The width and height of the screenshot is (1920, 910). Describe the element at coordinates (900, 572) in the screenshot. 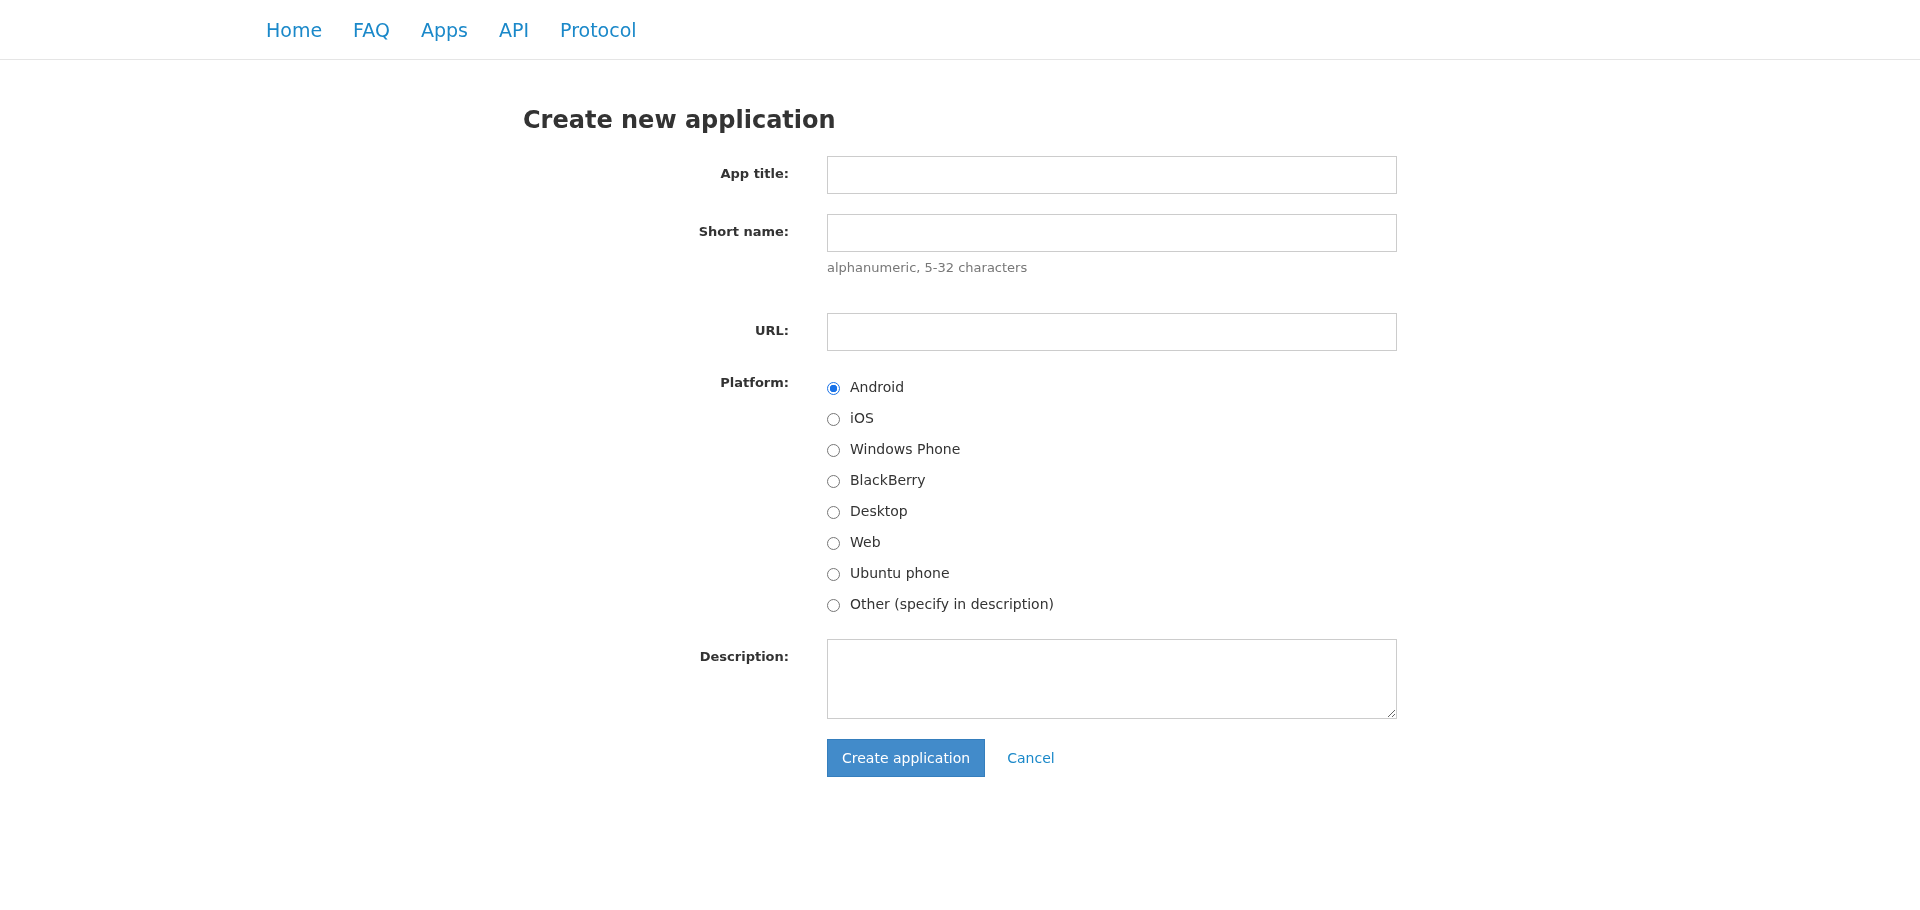

I see `radio-label: Ubuntu phone` at that location.